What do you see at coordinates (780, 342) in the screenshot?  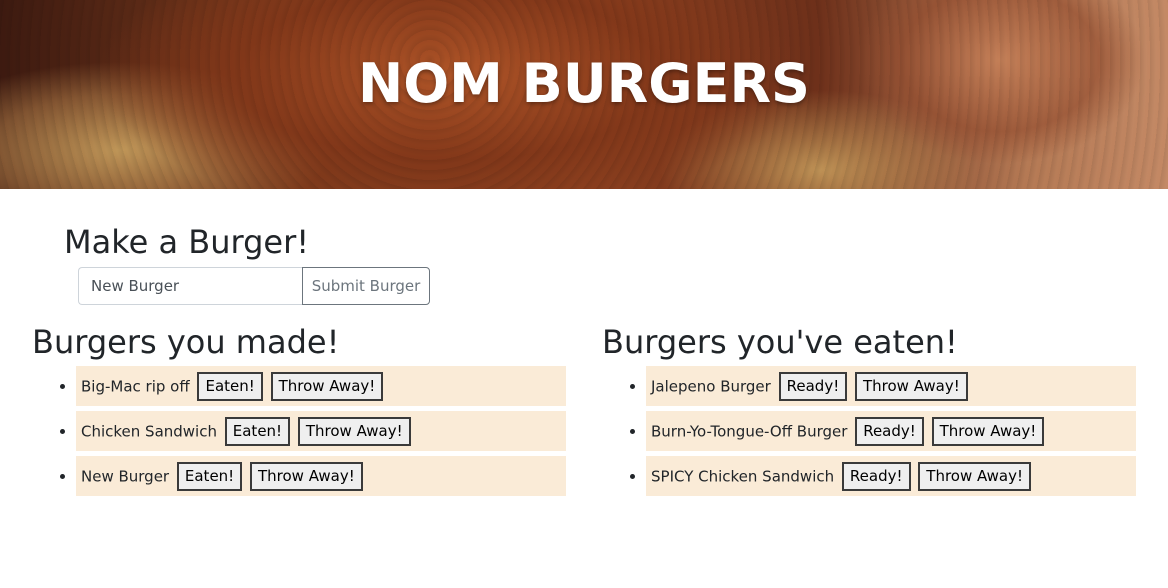 I see `burgers-eaten-heading: Burgers you've eaten!` at bounding box center [780, 342].